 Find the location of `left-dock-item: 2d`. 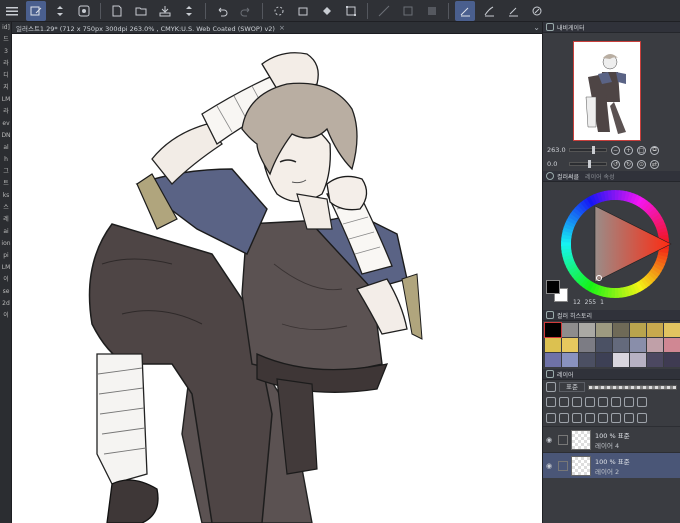

left-dock-item: 2d is located at coordinates (6, 304).